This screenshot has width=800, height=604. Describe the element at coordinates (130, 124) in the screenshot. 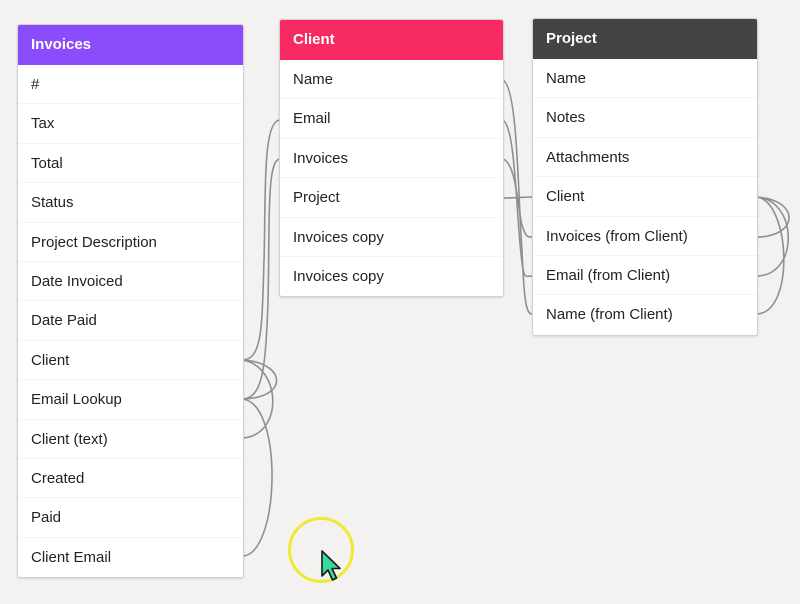

I see `field-row: Tax` at that location.